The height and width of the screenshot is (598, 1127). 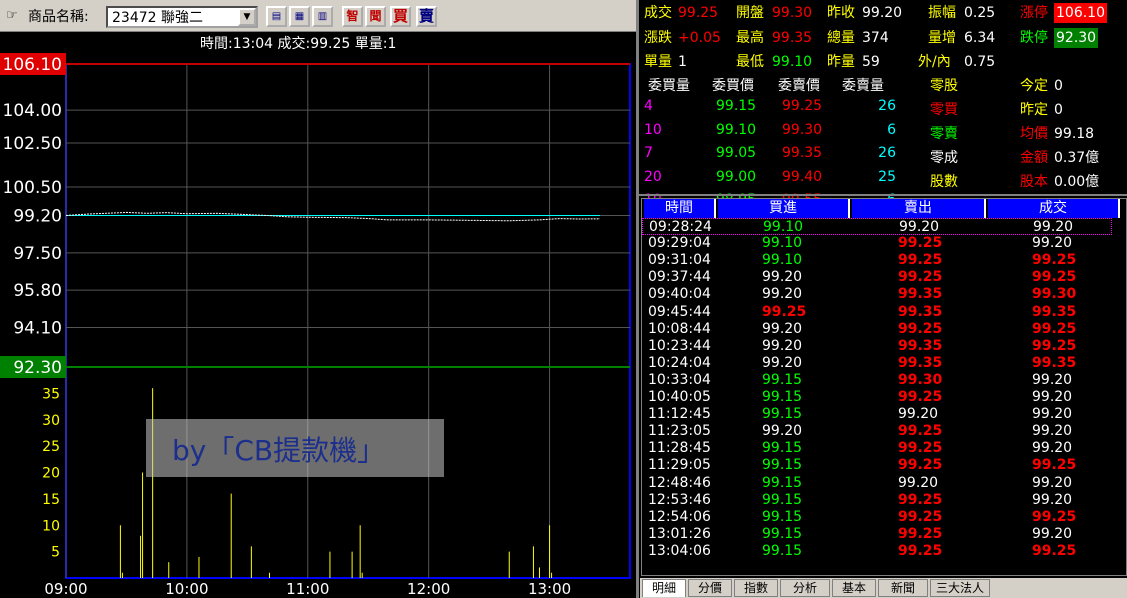 What do you see at coordinates (679, 482) in the screenshot?
I see `trade-time: 12:48:46` at bounding box center [679, 482].